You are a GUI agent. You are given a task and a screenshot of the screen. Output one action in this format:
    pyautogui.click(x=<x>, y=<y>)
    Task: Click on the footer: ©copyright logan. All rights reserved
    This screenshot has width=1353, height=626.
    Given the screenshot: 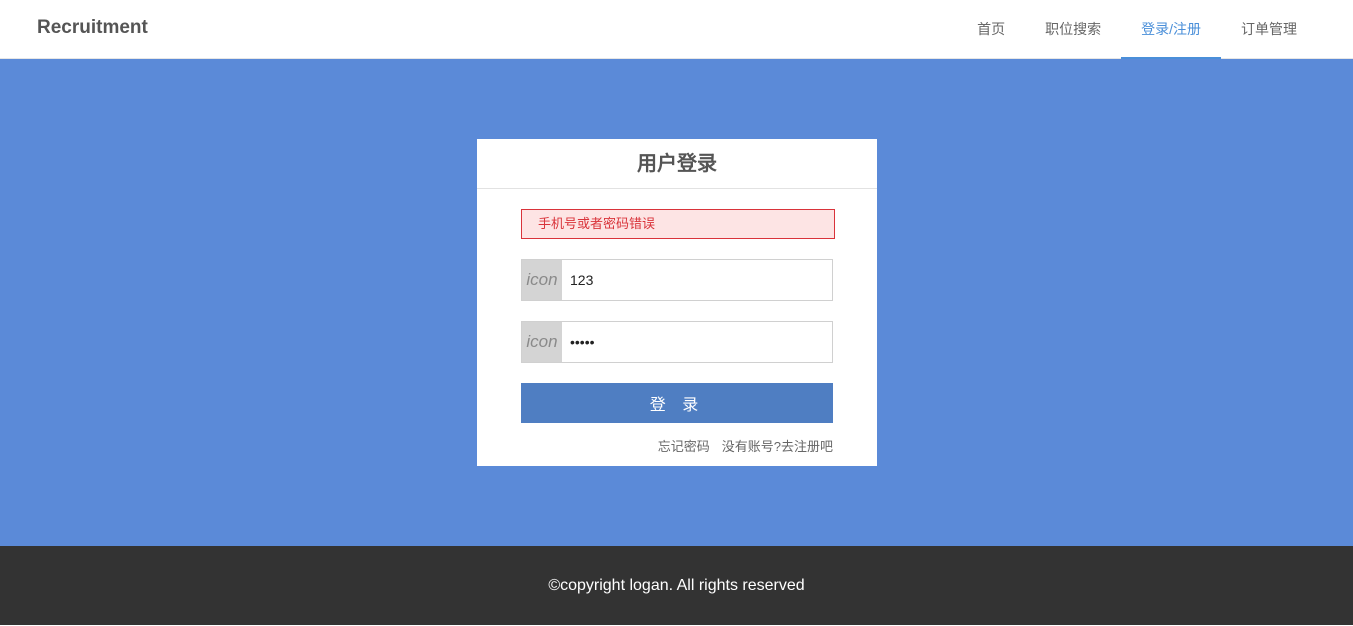 What is the action you would take?
    pyautogui.click(x=676, y=585)
    